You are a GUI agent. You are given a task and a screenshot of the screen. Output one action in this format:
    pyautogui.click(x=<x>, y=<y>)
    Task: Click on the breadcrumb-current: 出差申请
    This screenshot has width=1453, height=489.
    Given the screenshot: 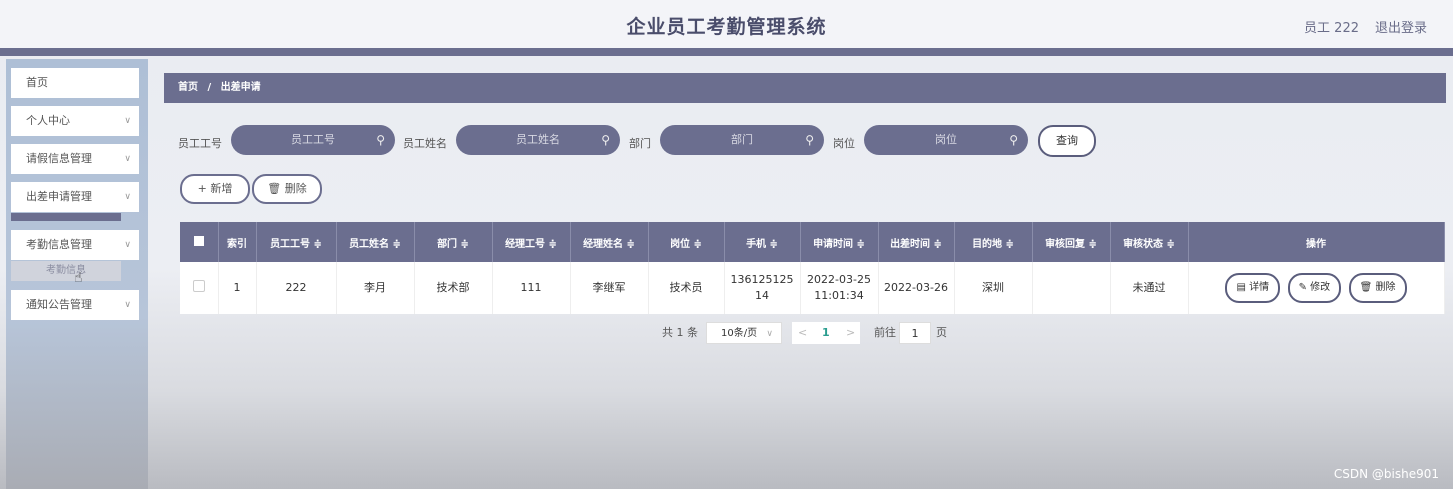 What is the action you would take?
    pyautogui.click(x=240, y=87)
    